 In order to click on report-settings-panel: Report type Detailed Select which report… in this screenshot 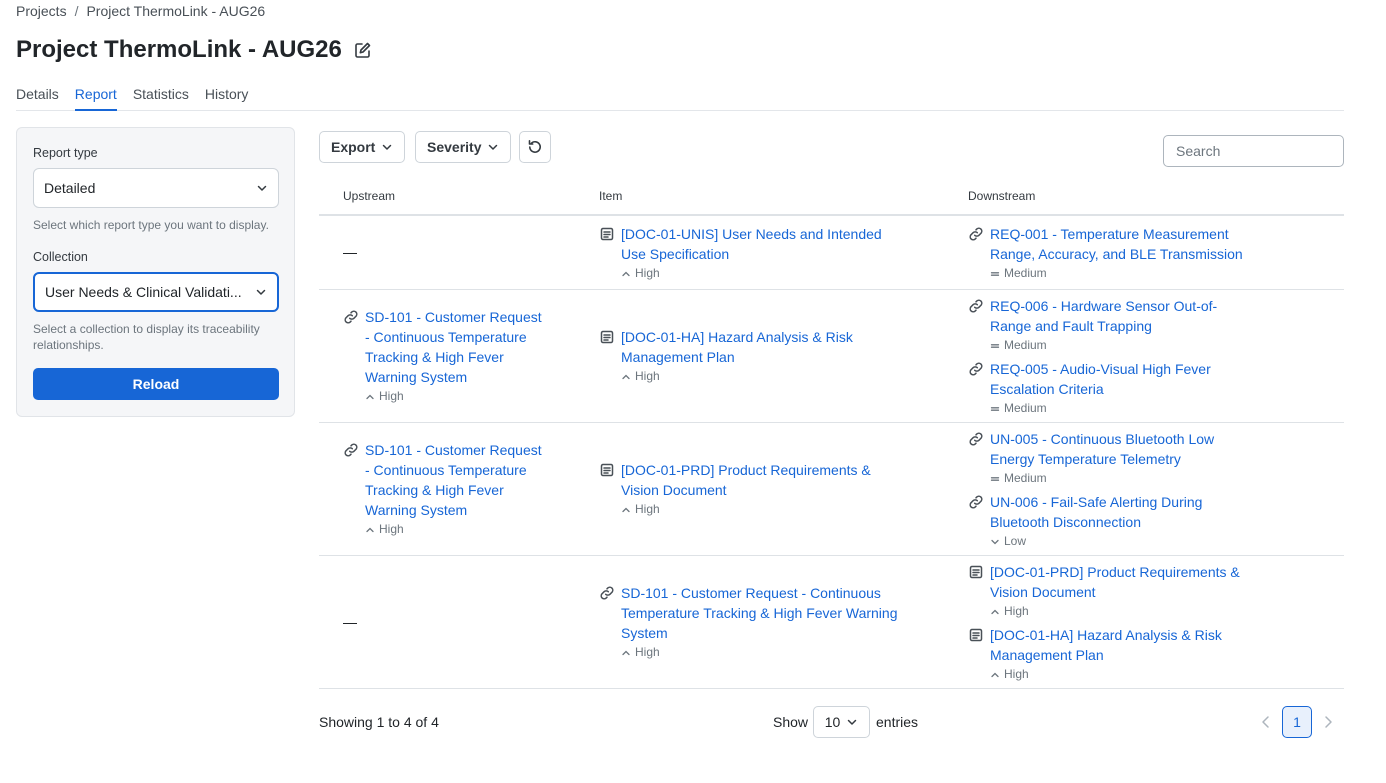, I will do `click(155, 272)`.